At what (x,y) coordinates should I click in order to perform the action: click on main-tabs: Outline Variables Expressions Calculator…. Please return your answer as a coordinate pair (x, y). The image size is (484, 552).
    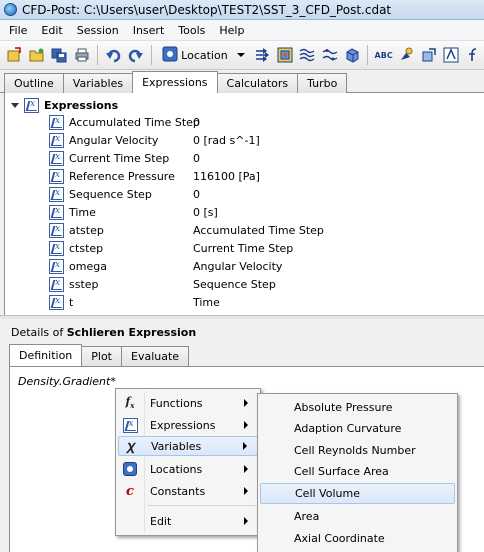
    Looking at the image, I should click on (242, 82).